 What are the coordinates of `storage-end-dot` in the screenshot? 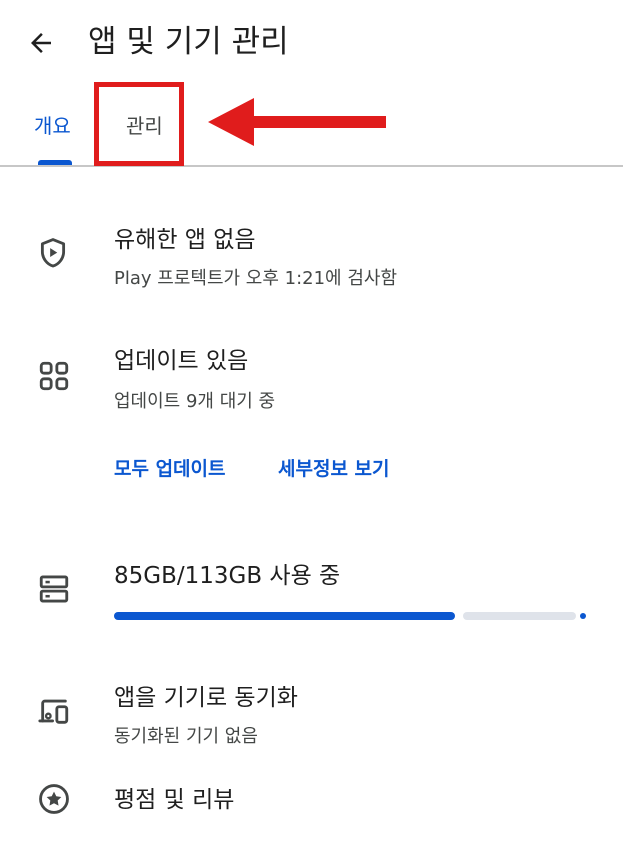 It's located at (583, 616).